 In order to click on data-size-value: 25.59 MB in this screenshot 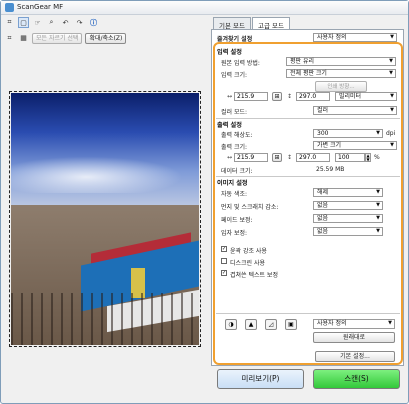, I will do `click(330, 169)`.